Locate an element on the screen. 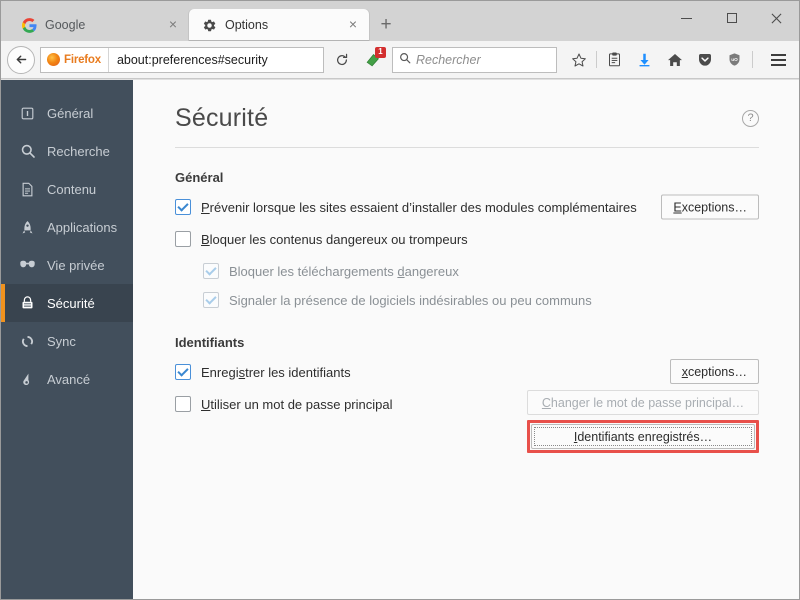 The image size is (800, 600). tab-google: Google × is located at coordinates (99, 25).